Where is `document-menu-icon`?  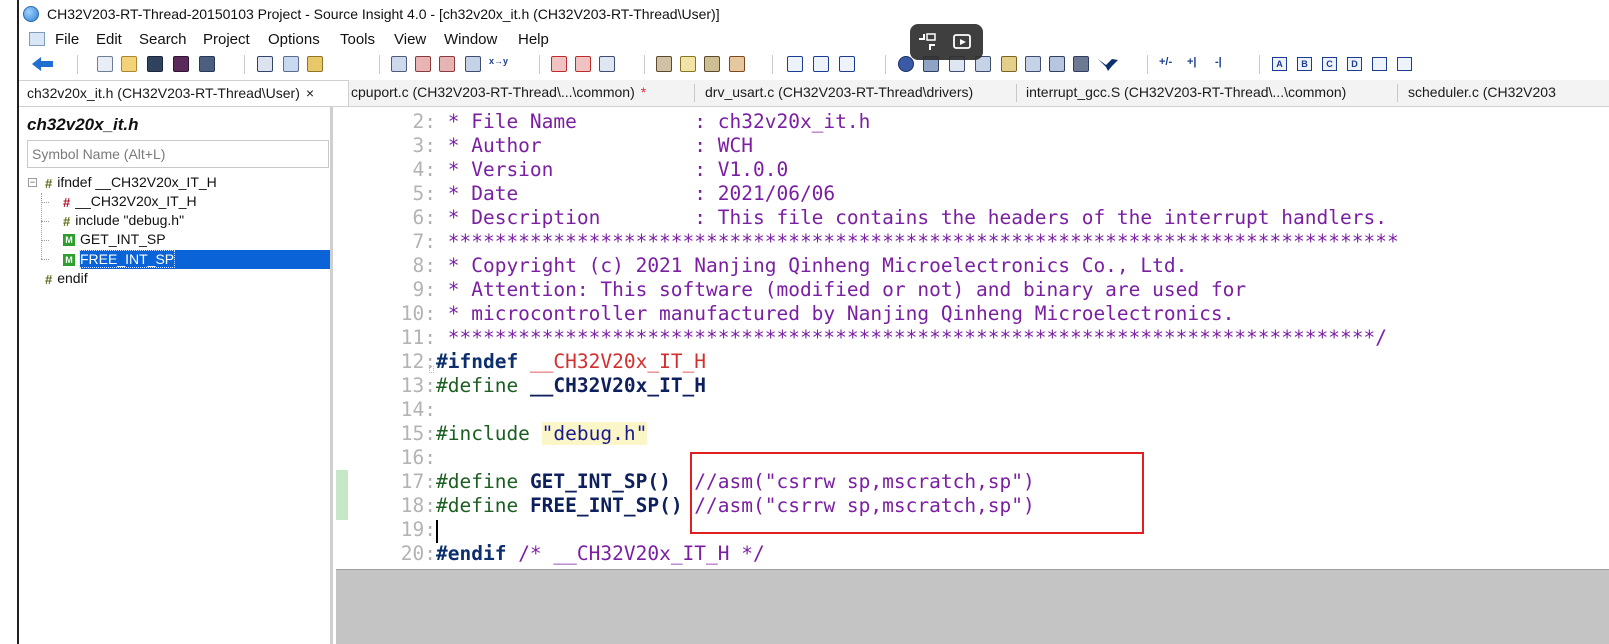 document-menu-icon is located at coordinates (37, 39).